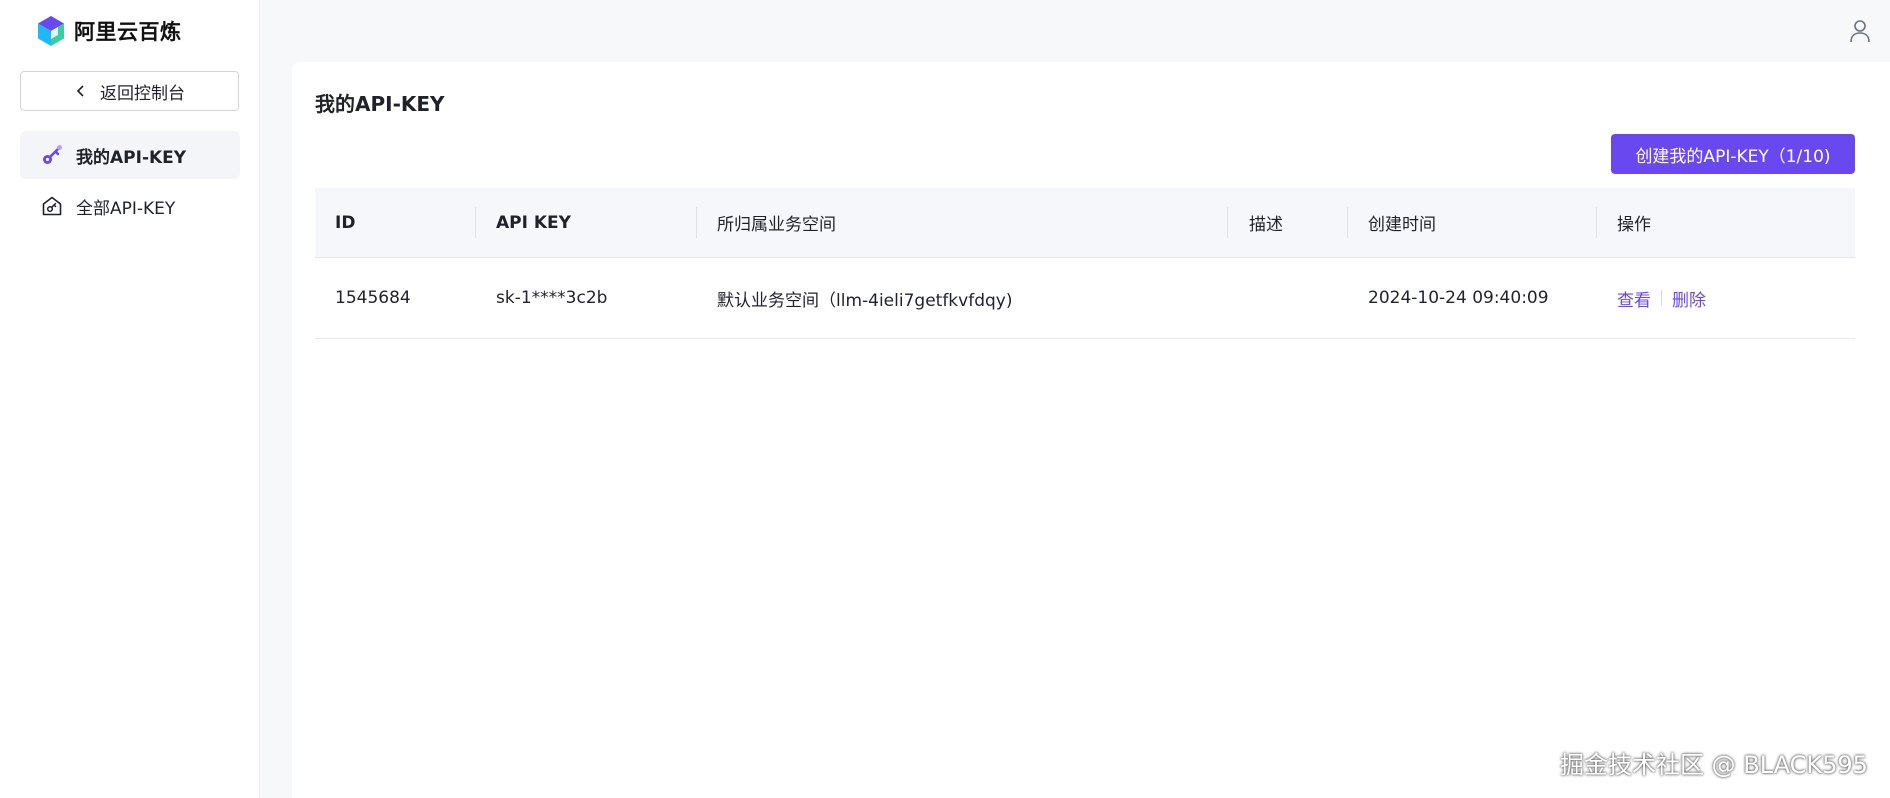  What do you see at coordinates (380, 104) in the screenshot?
I see `page-title: 我的API-KEY` at bounding box center [380, 104].